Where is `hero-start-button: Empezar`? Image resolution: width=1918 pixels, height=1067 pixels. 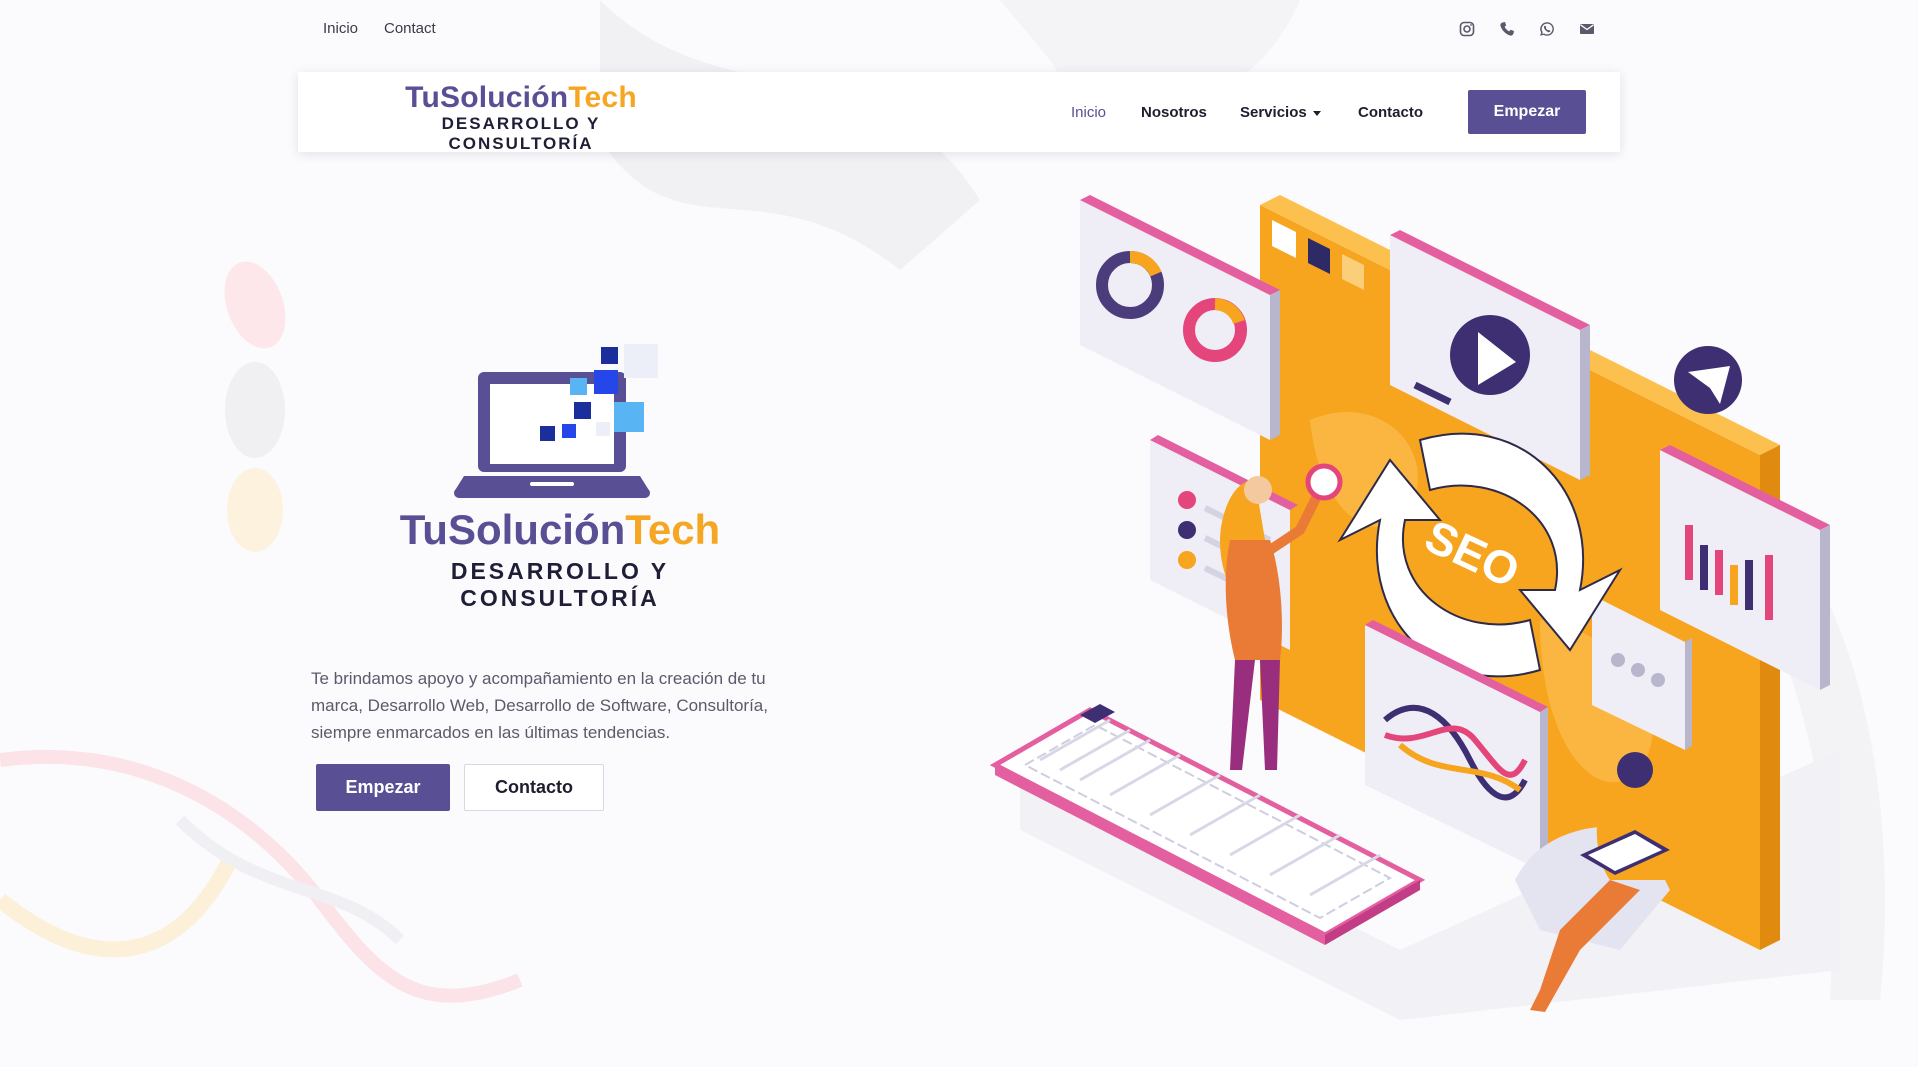 hero-start-button: Empezar is located at coordinates (383, 787).